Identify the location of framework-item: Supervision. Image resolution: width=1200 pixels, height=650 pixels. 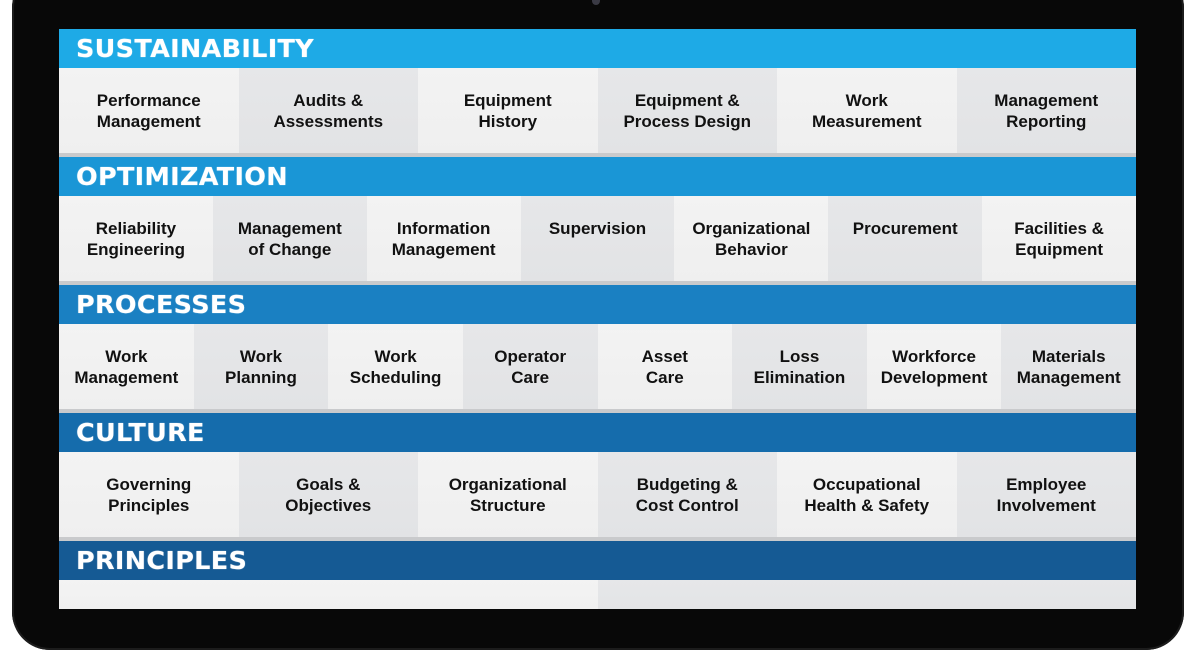
(597, 238).